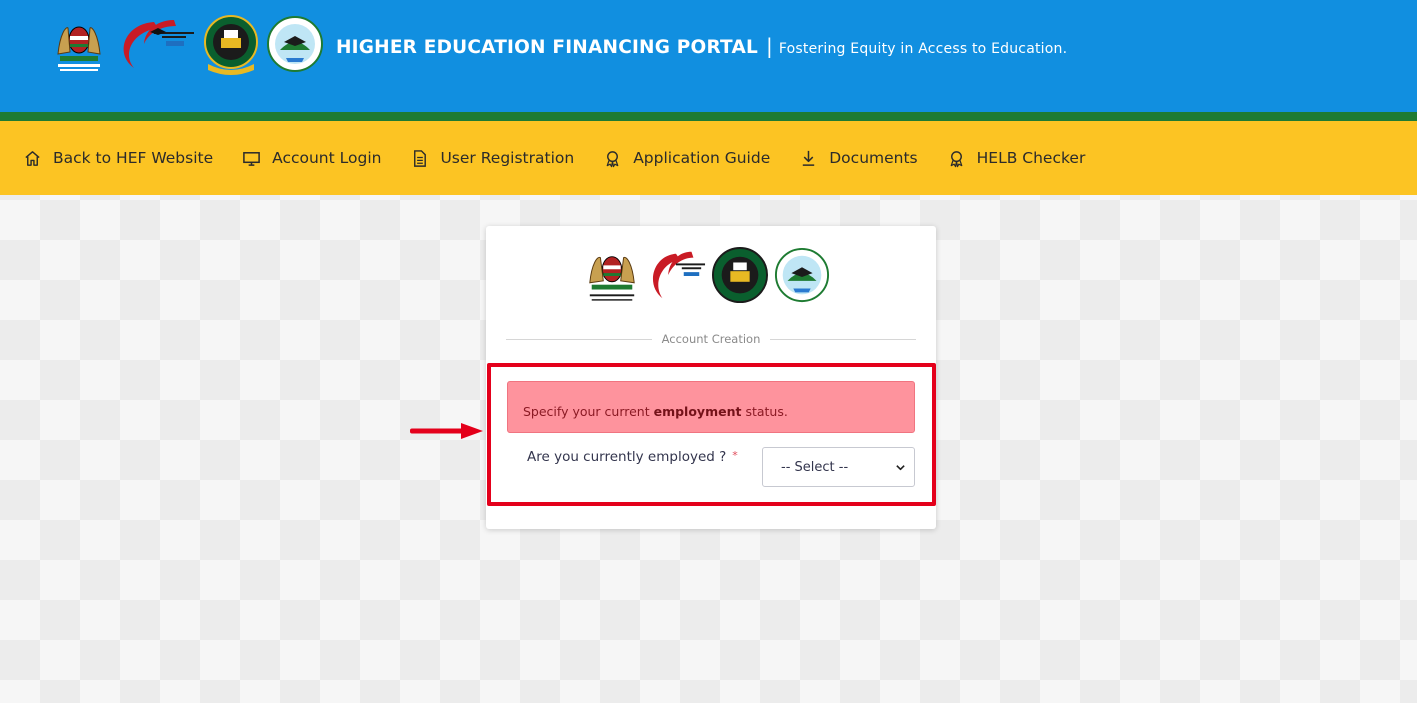 This screenshot has height=703, width=1417. What do you see at coordinates (873, 158) in the screenshot?
I see `nav-label: Documents` at bounding box center [873, 158].